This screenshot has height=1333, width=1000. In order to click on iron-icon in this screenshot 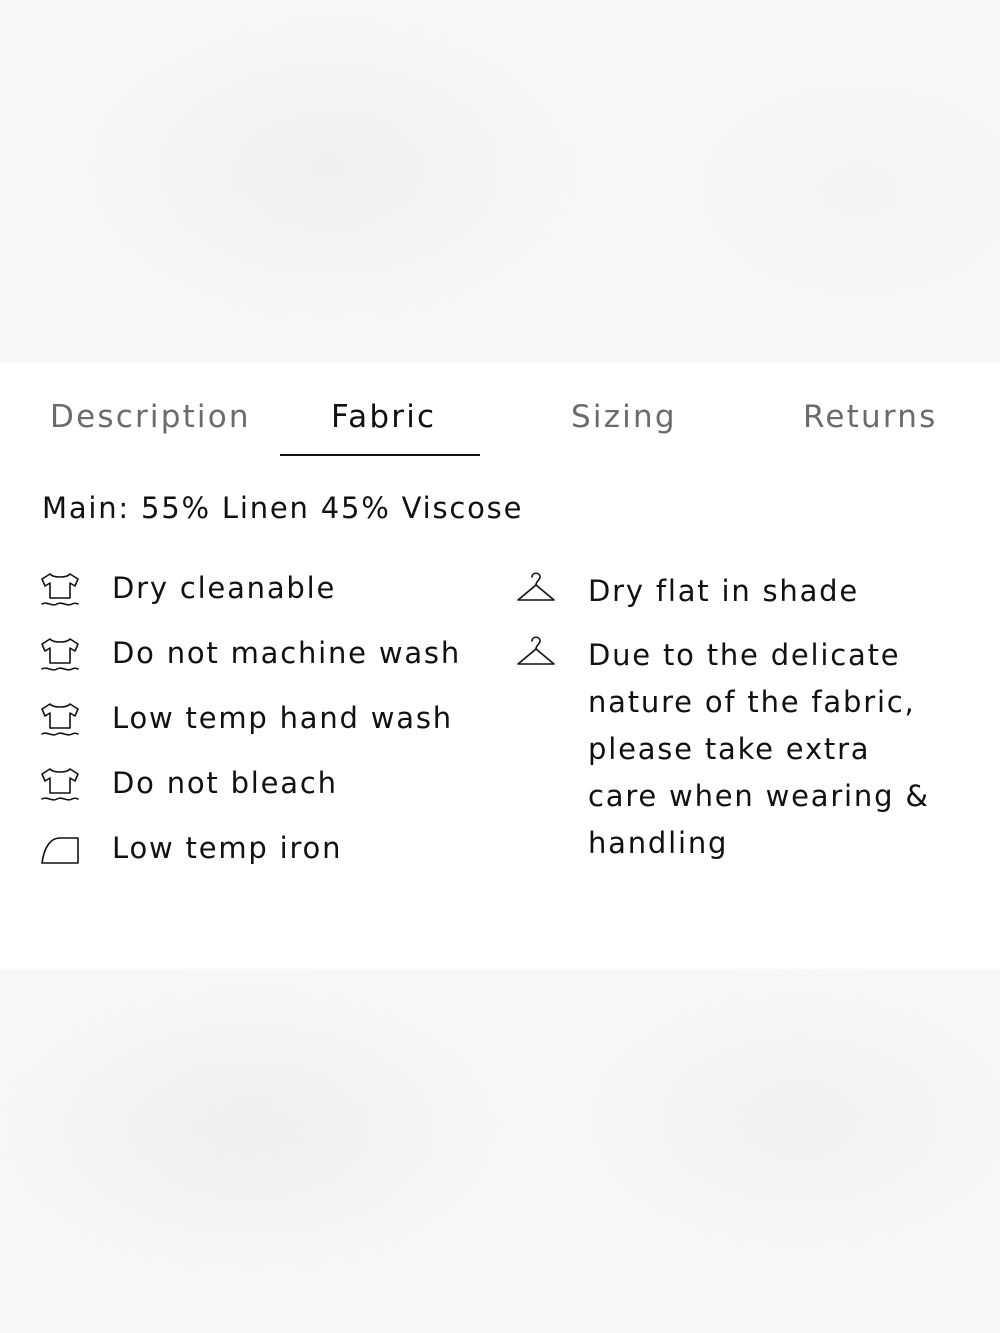, I will do `click(60, 849)`.